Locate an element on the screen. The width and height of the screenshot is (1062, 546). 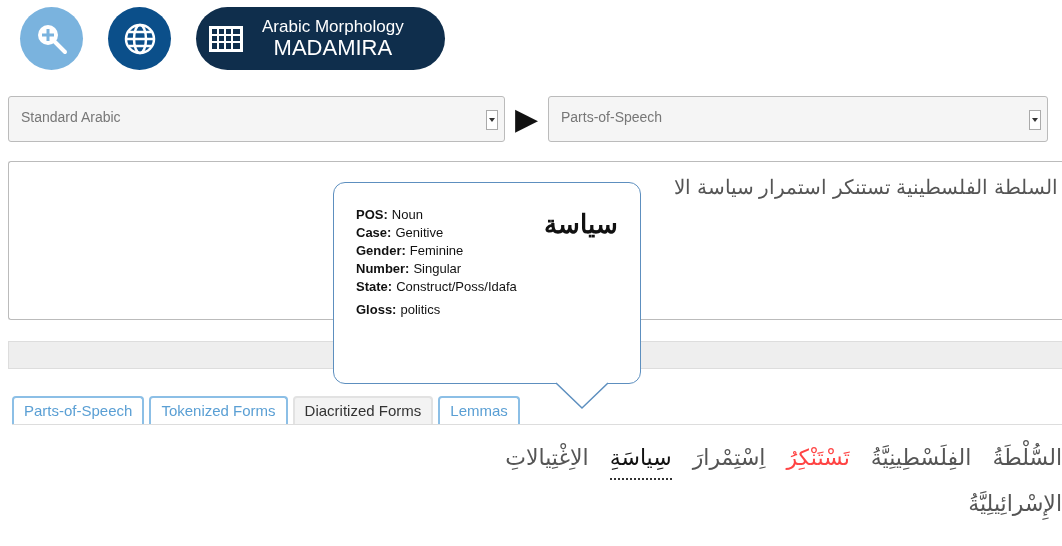
gloss-value: politics is located at coordinates (420, 309).